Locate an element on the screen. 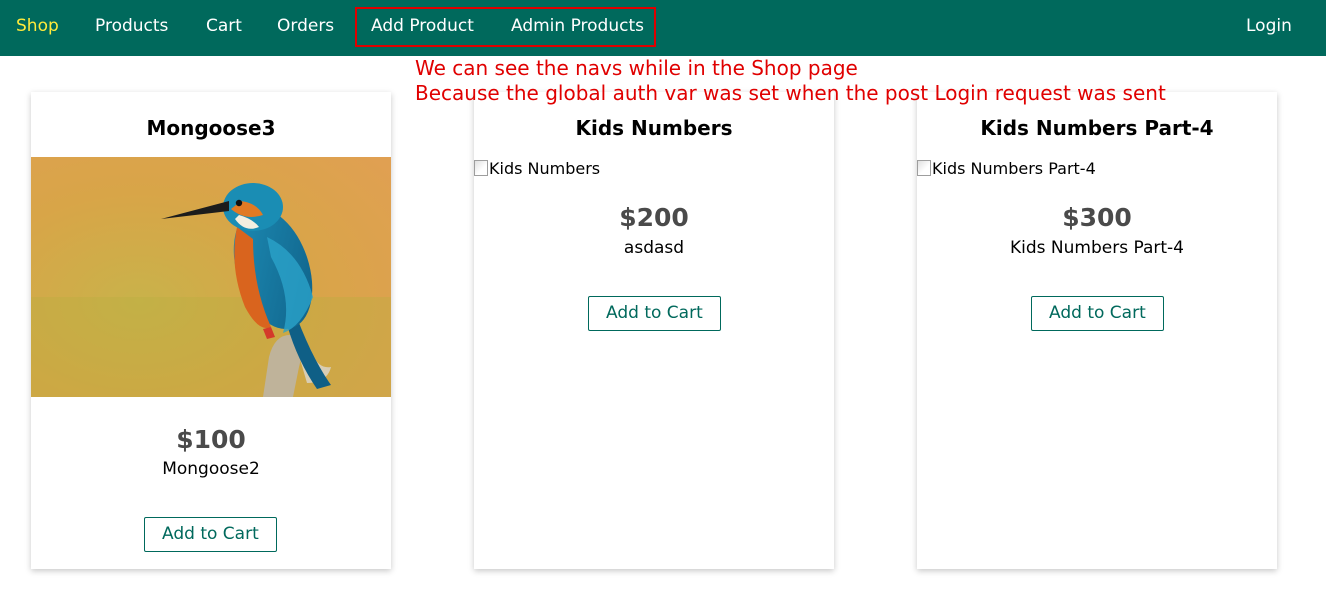 The height and width of the screenshot is (610, 1326). product-description: Mongoose2 is located at coordinates (211, 469).